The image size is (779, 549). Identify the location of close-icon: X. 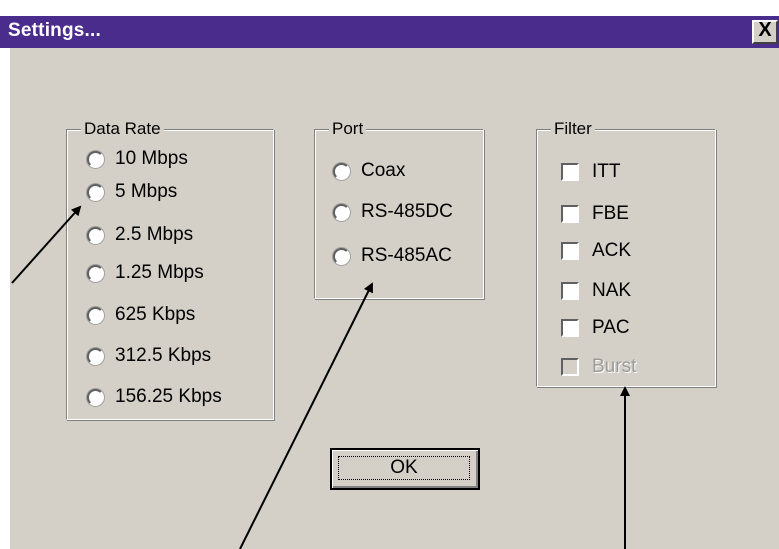
(765, 30).